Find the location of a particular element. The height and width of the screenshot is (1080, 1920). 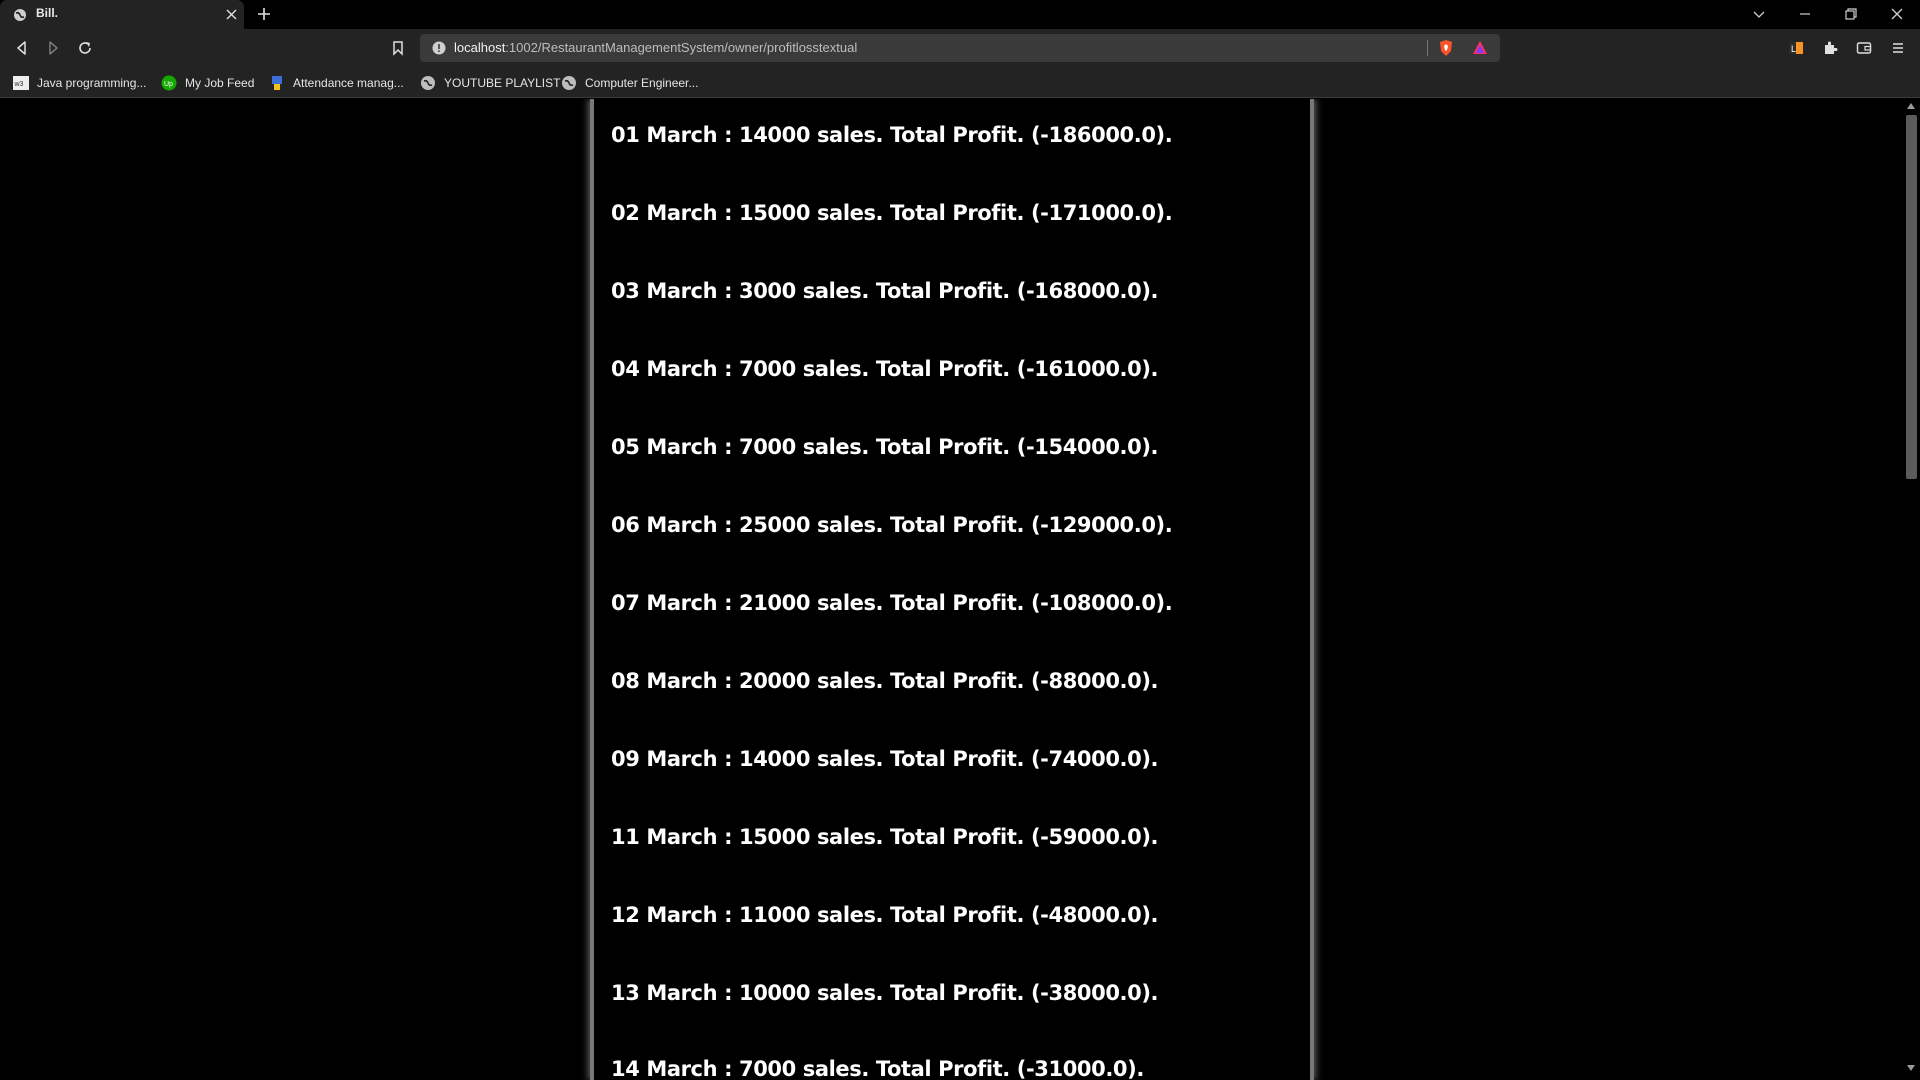

url-divider is located at coordinates (1427, 48).